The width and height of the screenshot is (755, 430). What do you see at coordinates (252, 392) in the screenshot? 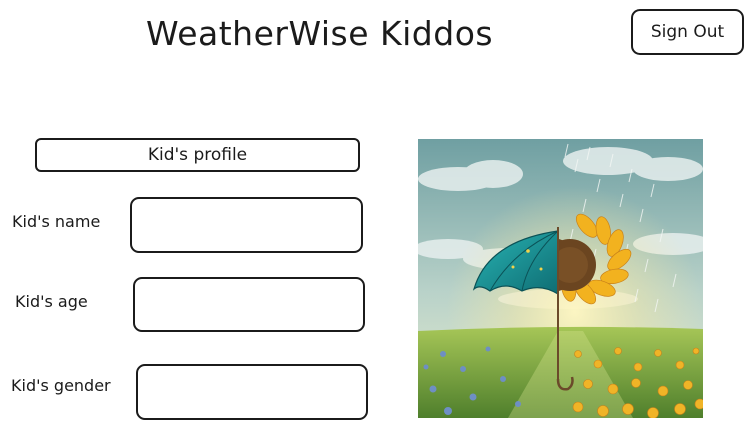
I see `gender-input` at bounding box center [252, 392].